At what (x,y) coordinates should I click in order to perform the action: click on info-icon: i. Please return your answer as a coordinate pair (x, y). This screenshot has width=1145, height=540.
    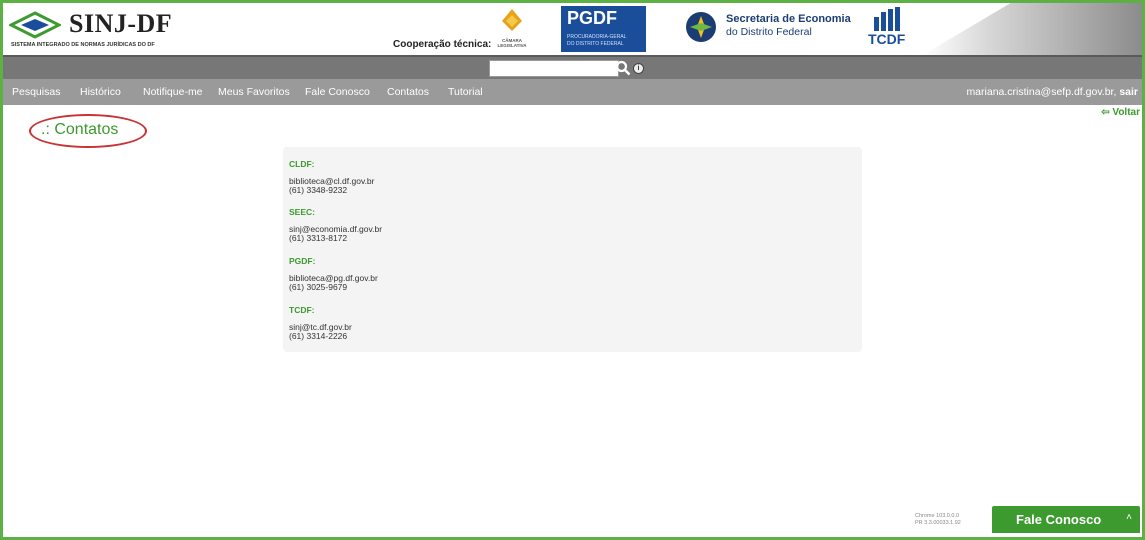
    Looking at the image, I should click on (638, 68).